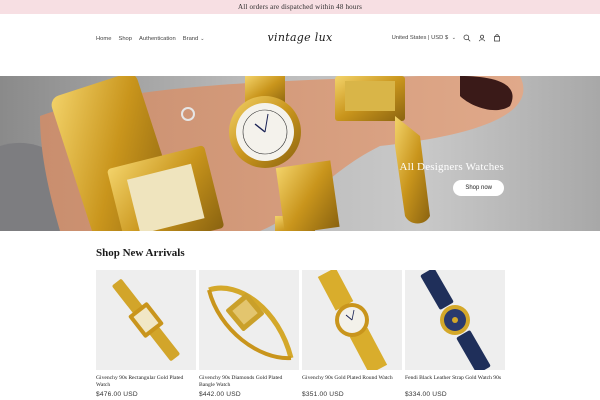 Image resolution: width=600 pixels, height=400 pixels. I want to click on site-logo-wrap: vintage lux, so click(300, 37).